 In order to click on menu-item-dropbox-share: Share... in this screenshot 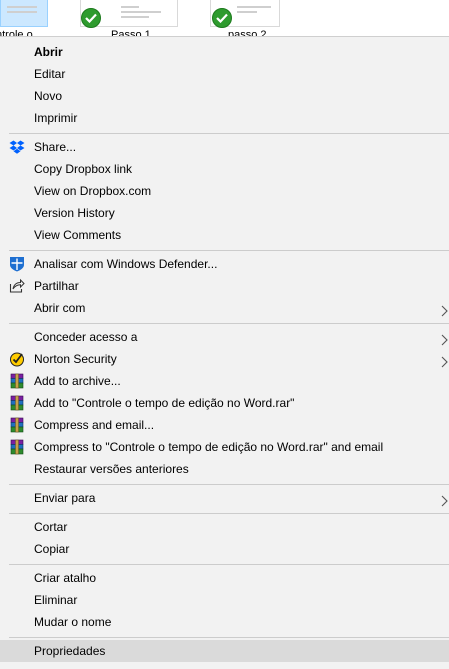, I will do `click(224, 147)`.